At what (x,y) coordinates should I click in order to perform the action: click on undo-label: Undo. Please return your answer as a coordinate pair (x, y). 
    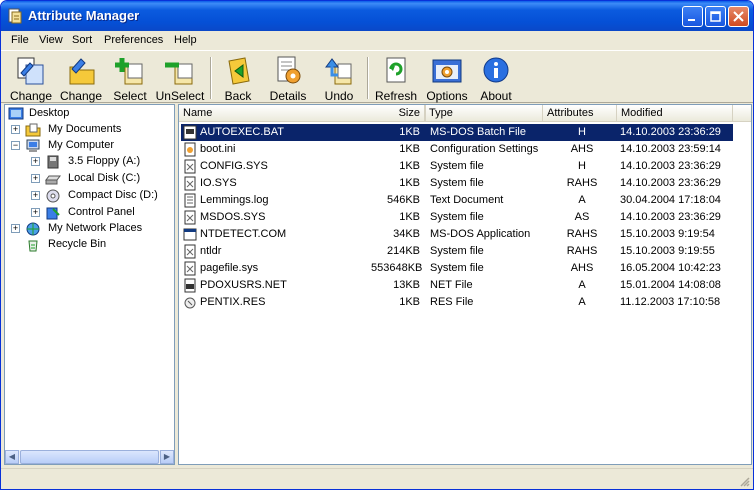
    Looking at the image, I should click on (339, 96).